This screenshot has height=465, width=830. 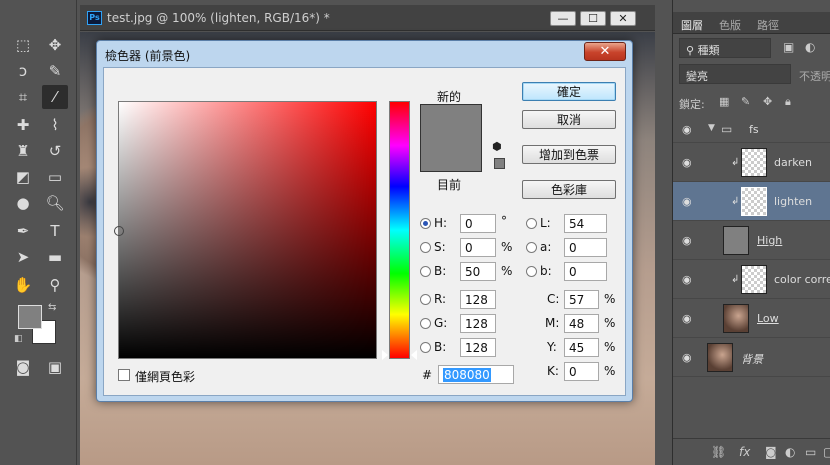 I want to click on current-color-swatch, so click(x=451, y=154).